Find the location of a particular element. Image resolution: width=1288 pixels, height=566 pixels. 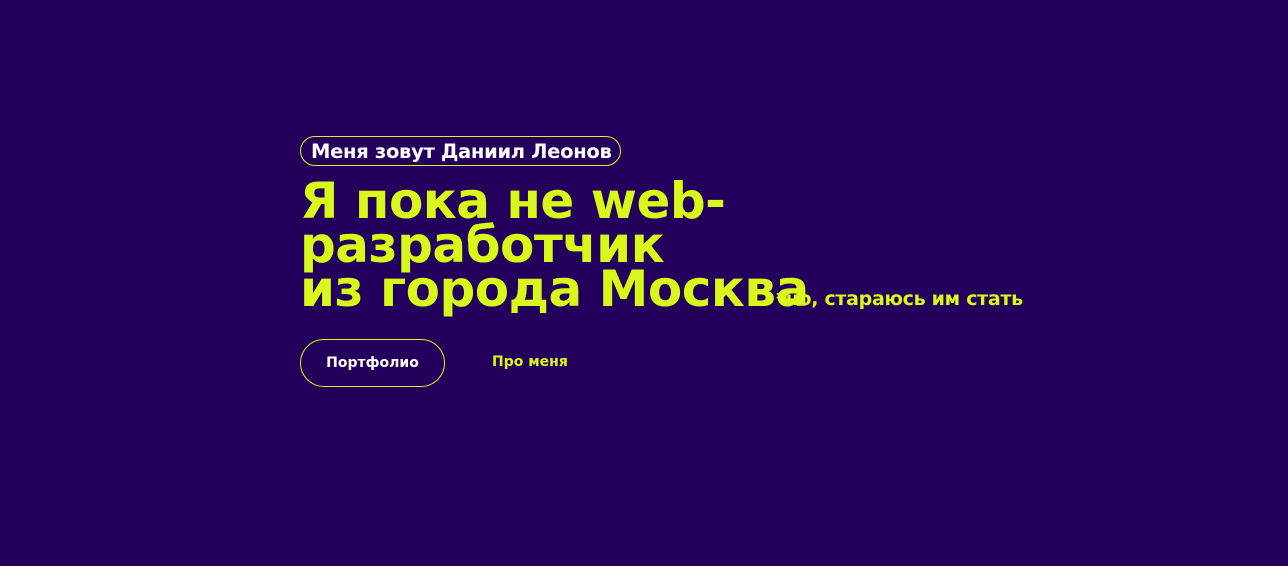

headline-footnote: *но, стараюсь им стать is located at coordinates (899, 299).